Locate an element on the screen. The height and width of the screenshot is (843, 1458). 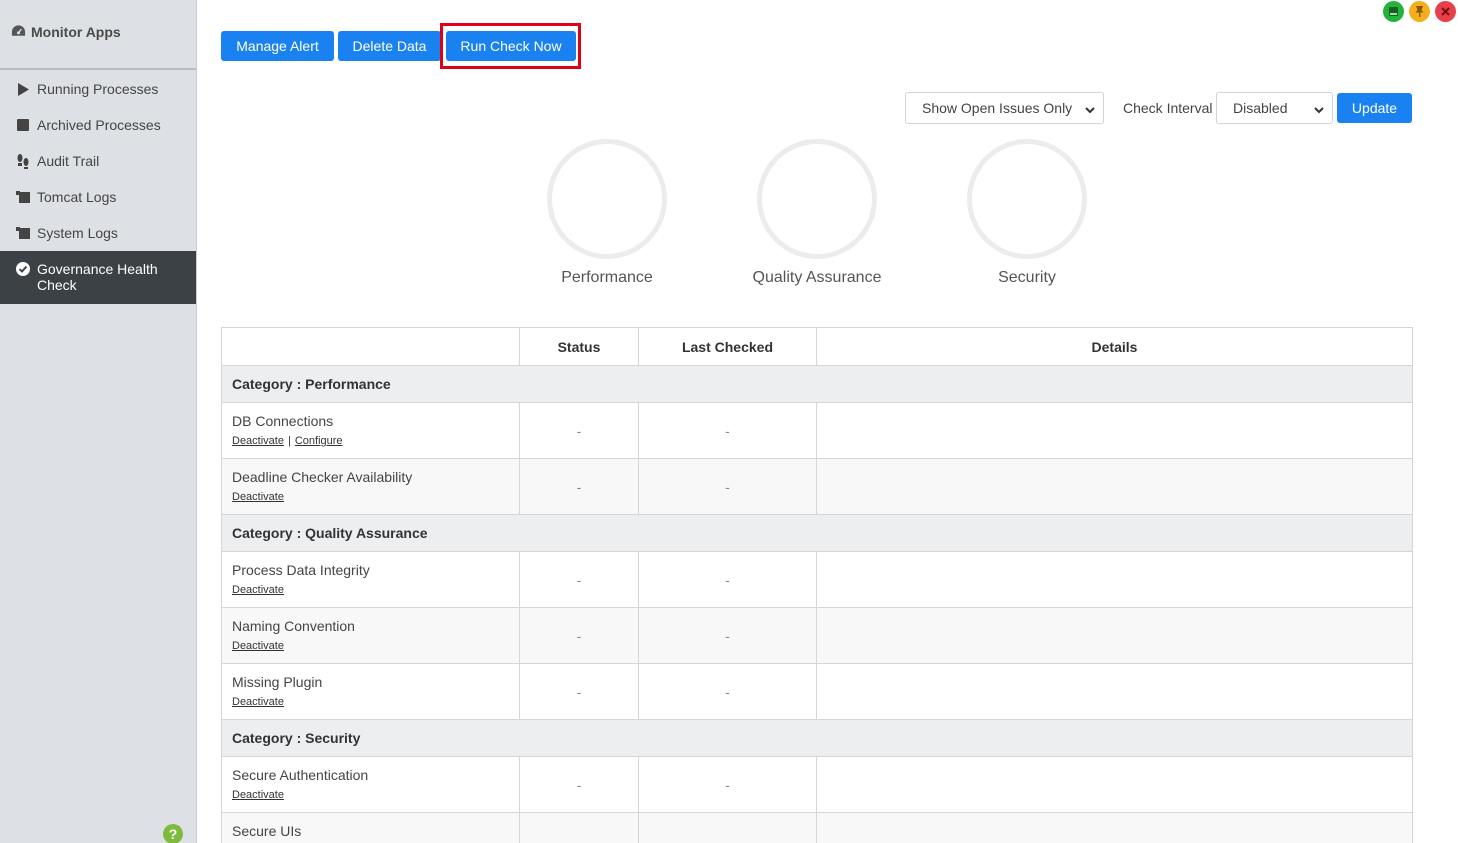
check-circle-icon is located at coordinates (23, 269).